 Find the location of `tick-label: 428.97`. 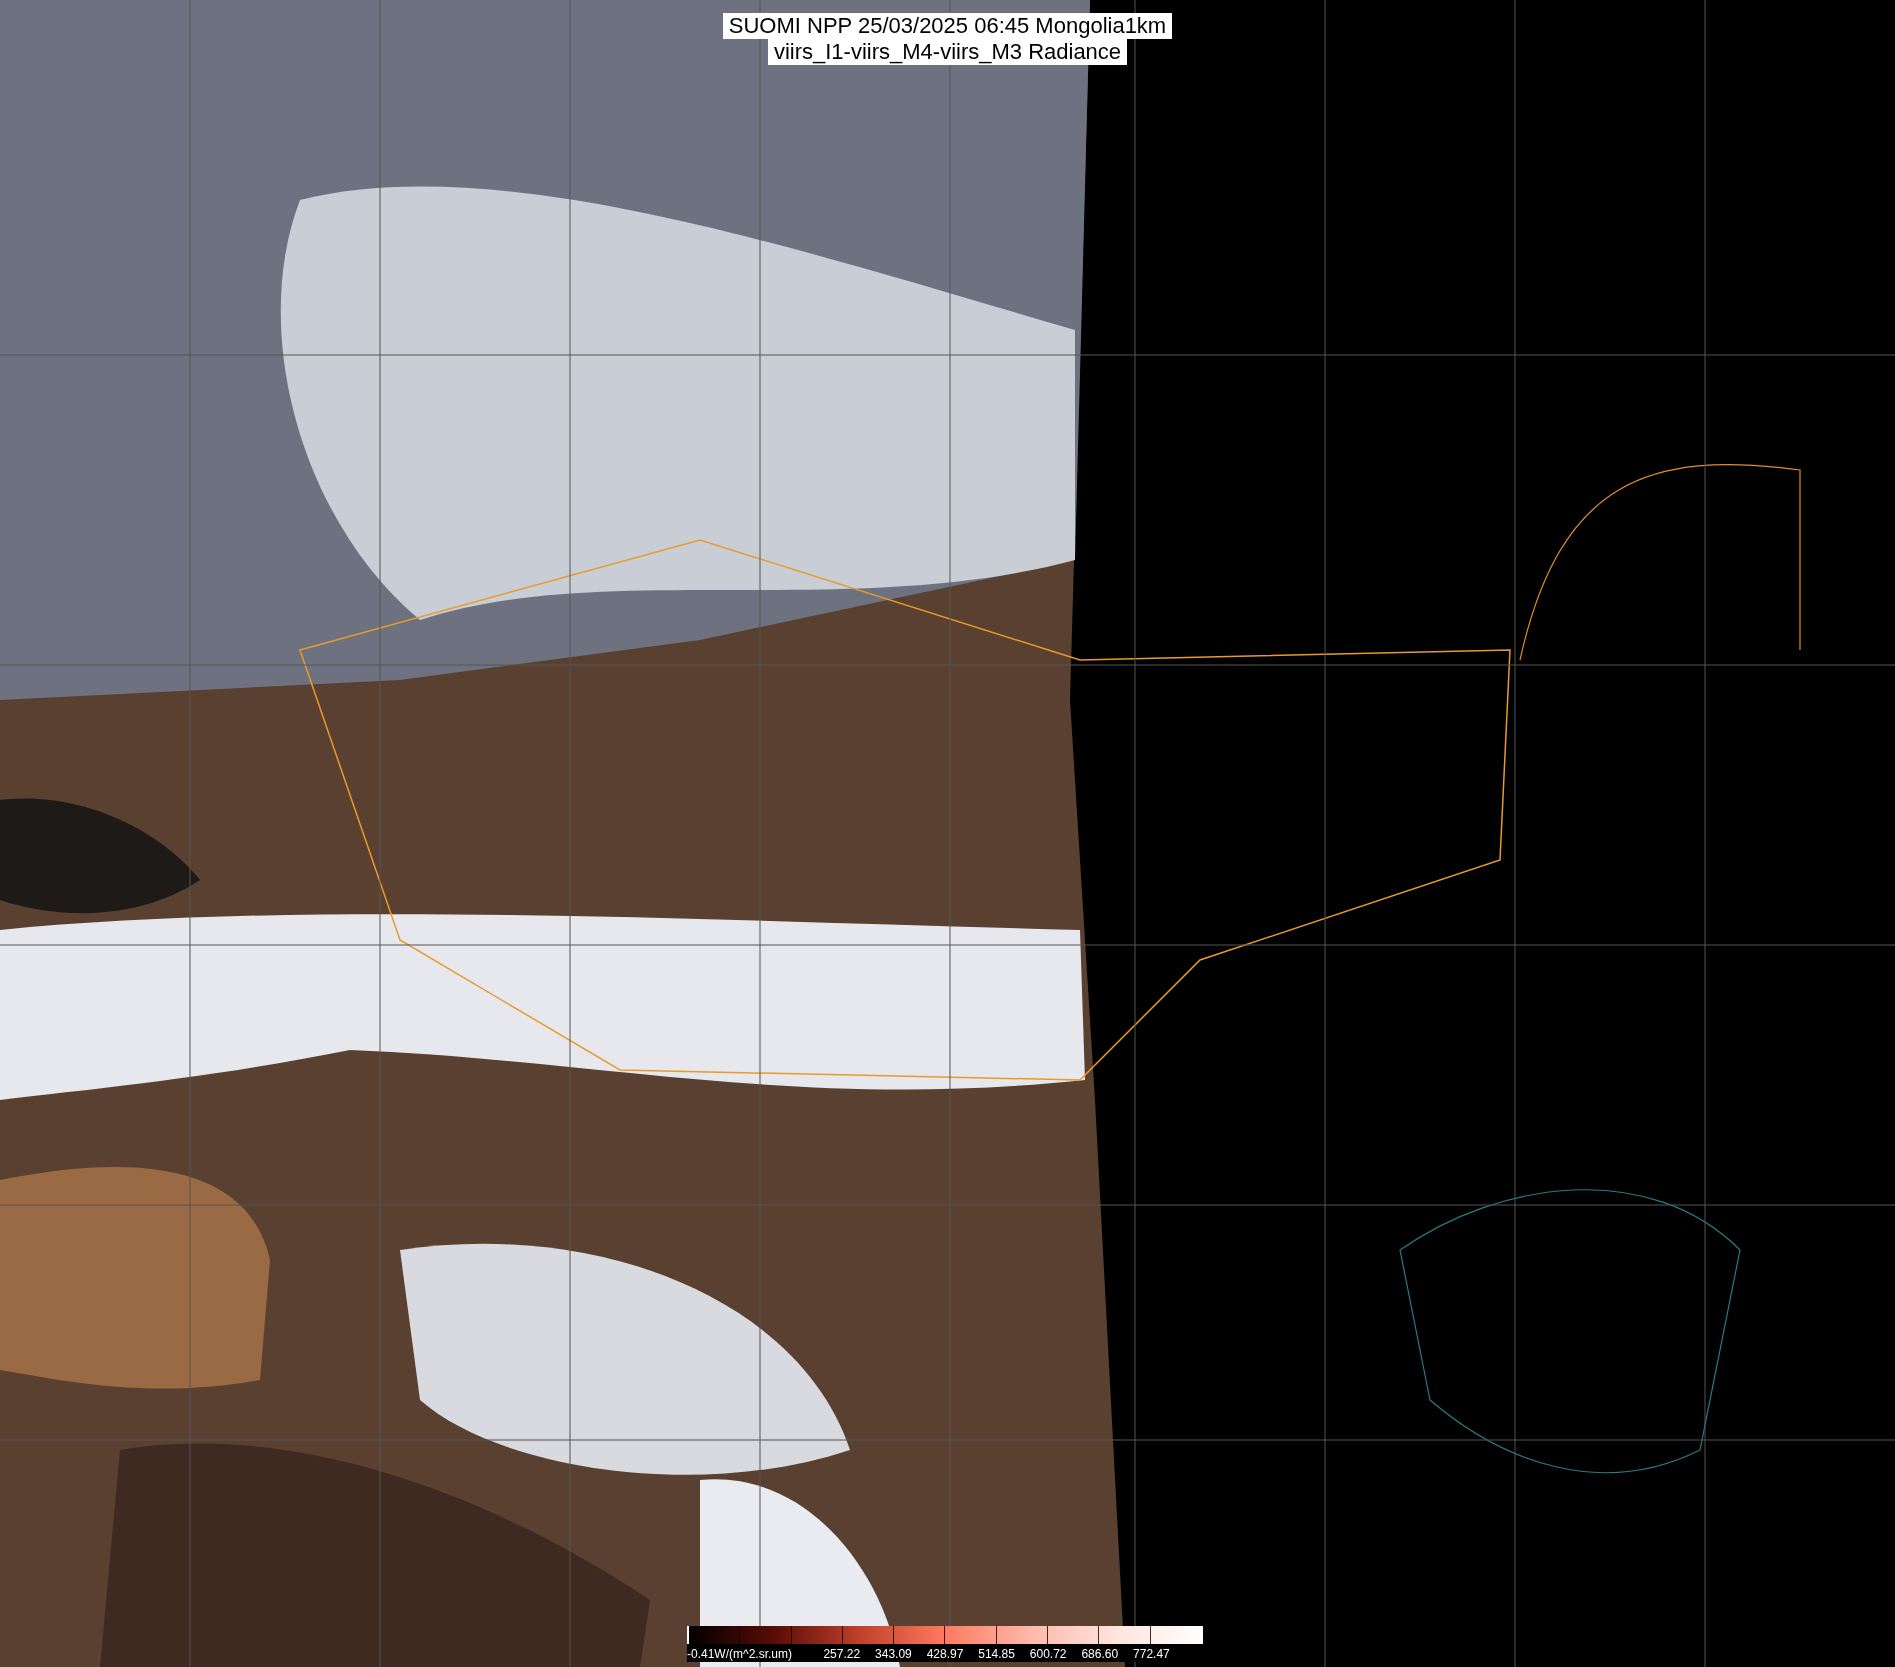

tick-label: 428.97 is located at coordinates (945, 1654).